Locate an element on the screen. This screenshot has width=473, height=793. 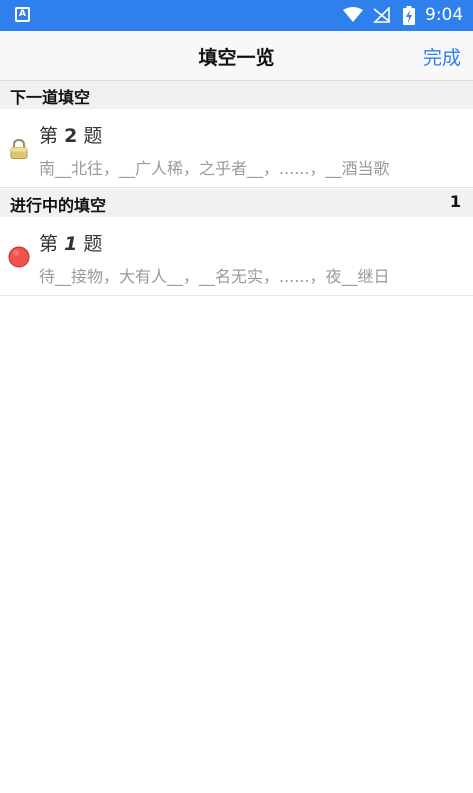
question-title: 第 1 题 is located at coordinates (70, 242).